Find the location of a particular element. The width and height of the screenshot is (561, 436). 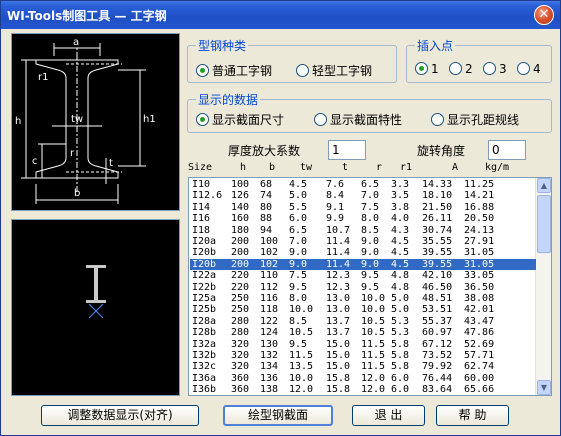

table-cell: 4.5 is located at coordinates (400, 253).